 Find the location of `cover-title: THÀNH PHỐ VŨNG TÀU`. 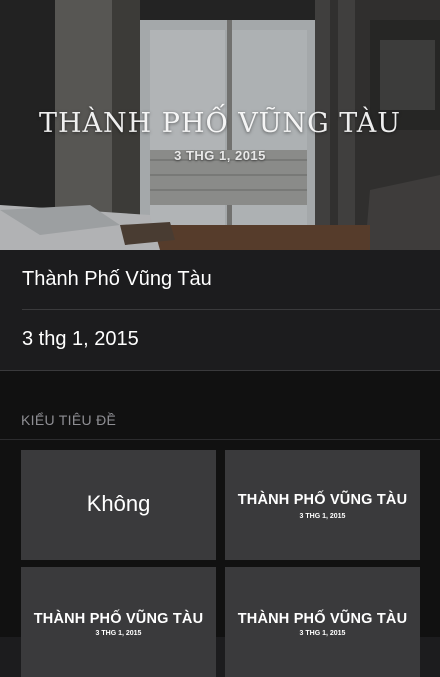

cover-title: THÀNH PHỐ VŨNG TÀU is located at coordinates (220, 123).